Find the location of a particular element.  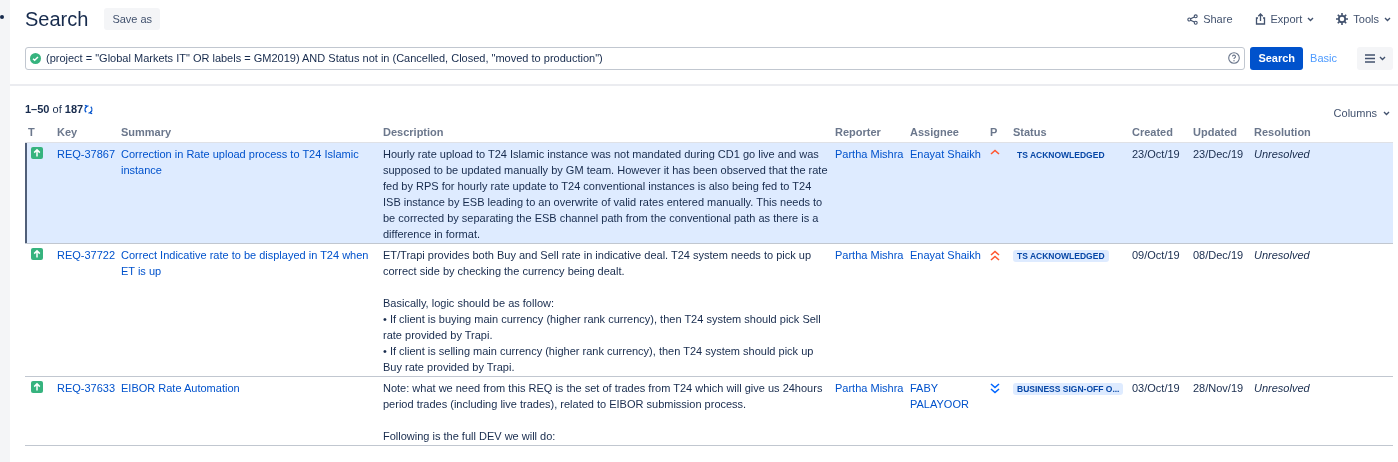

column-header: Updated is located at coordinates (1220, 133).